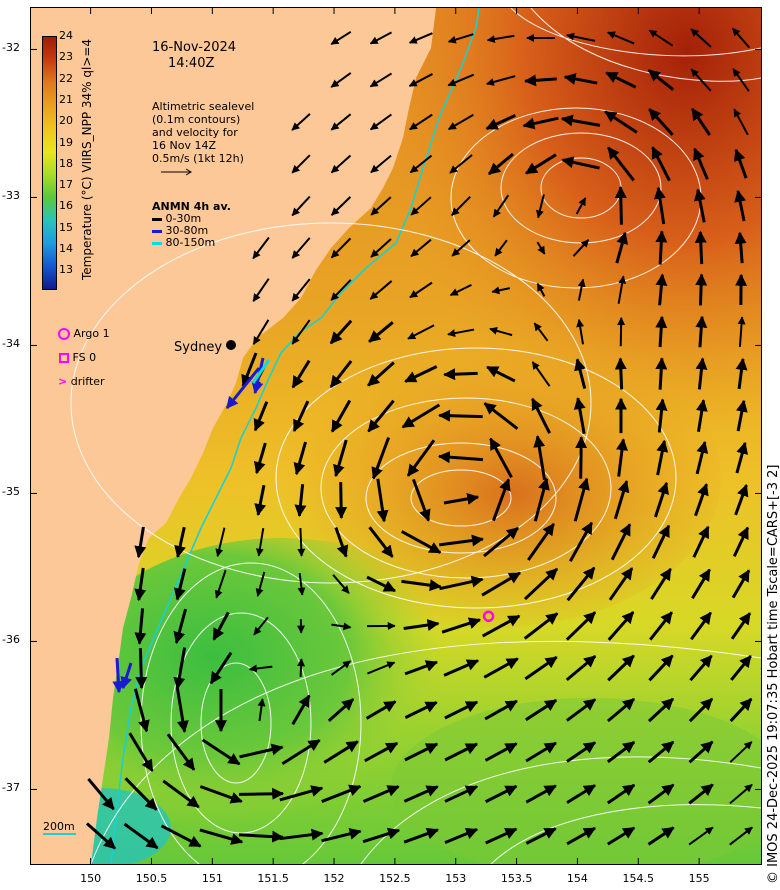  Describe the element at coordinates (699, 878) in the screenshot. I see `x-tick-label: 155` at that location.